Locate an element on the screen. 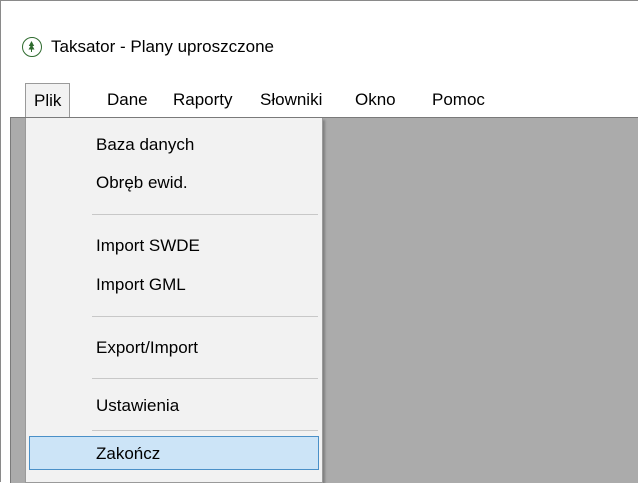 This screenshot has width=638, height=483. menu-item-obreb-ewid: Obręb ewid. is located at coordinates (174, 183).